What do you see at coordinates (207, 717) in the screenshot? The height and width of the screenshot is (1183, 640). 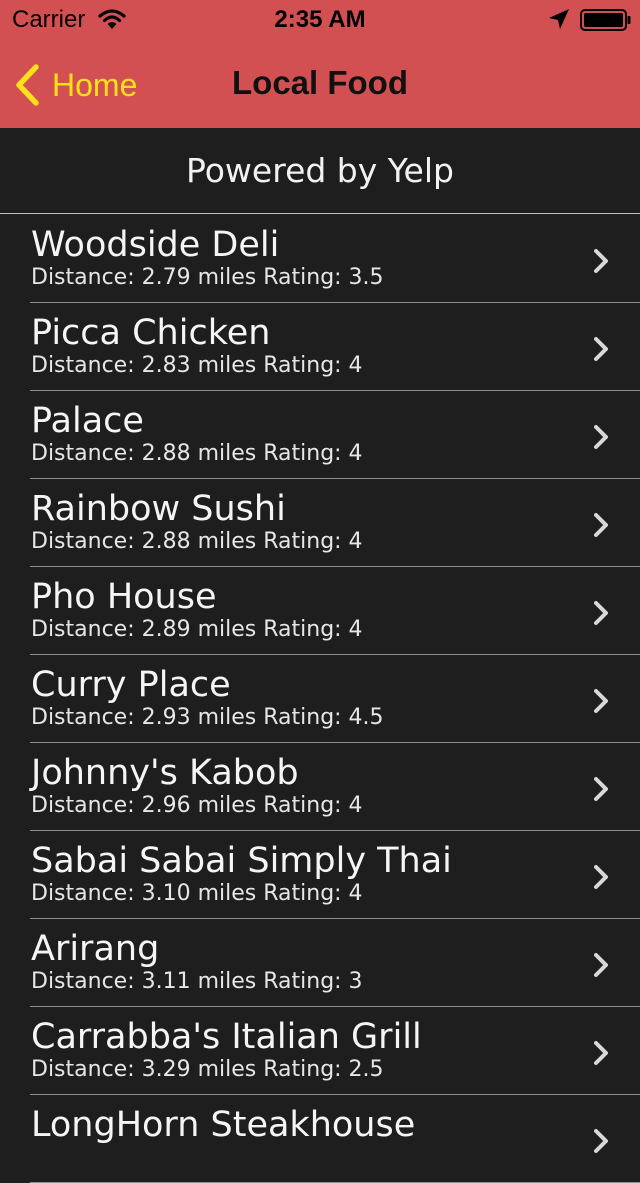 I see `restaurant-details: Distance: 2.93 miles Rating: 4.5` at bounding box center [207, 717].